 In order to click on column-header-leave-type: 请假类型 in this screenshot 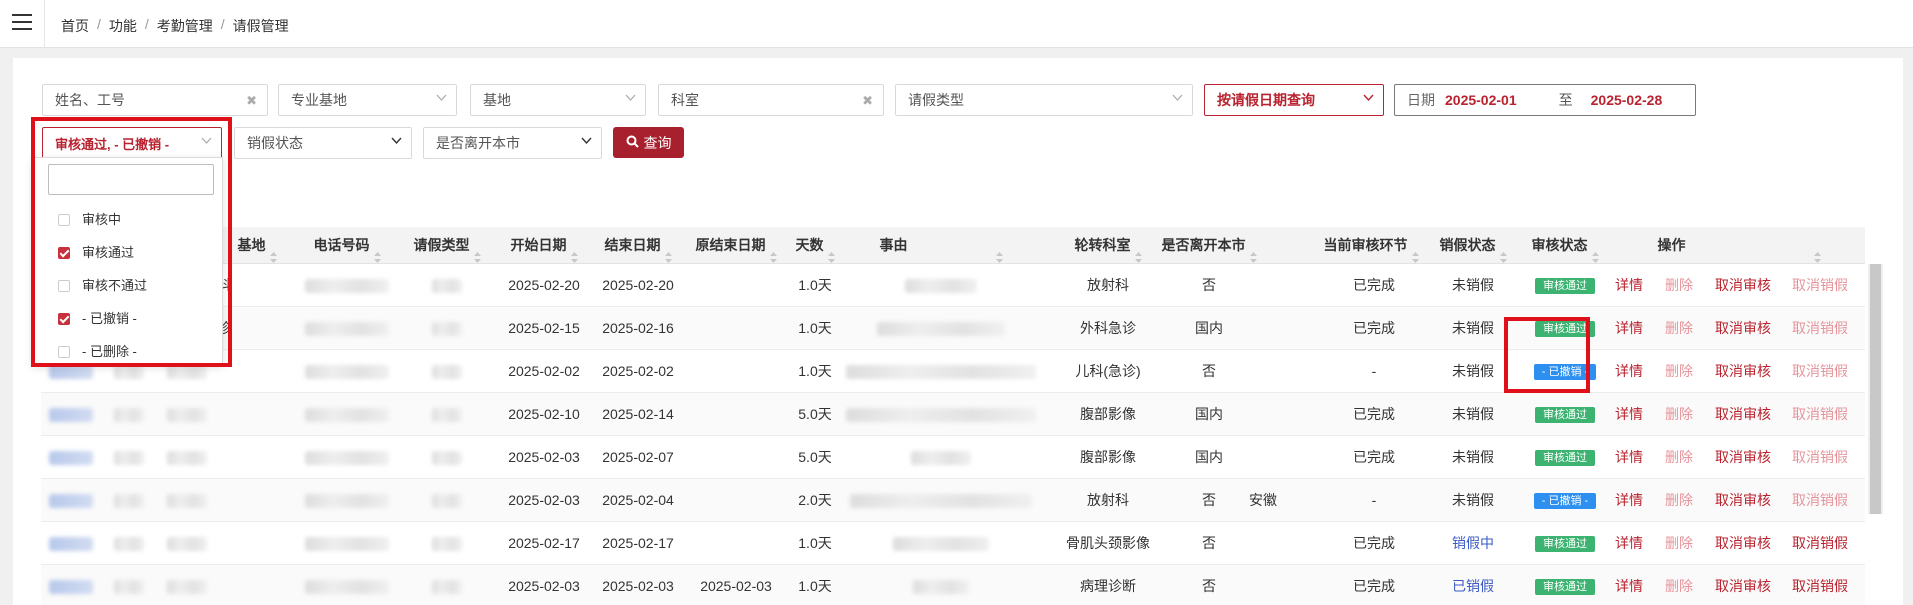, I will do `click(447, 245)`.